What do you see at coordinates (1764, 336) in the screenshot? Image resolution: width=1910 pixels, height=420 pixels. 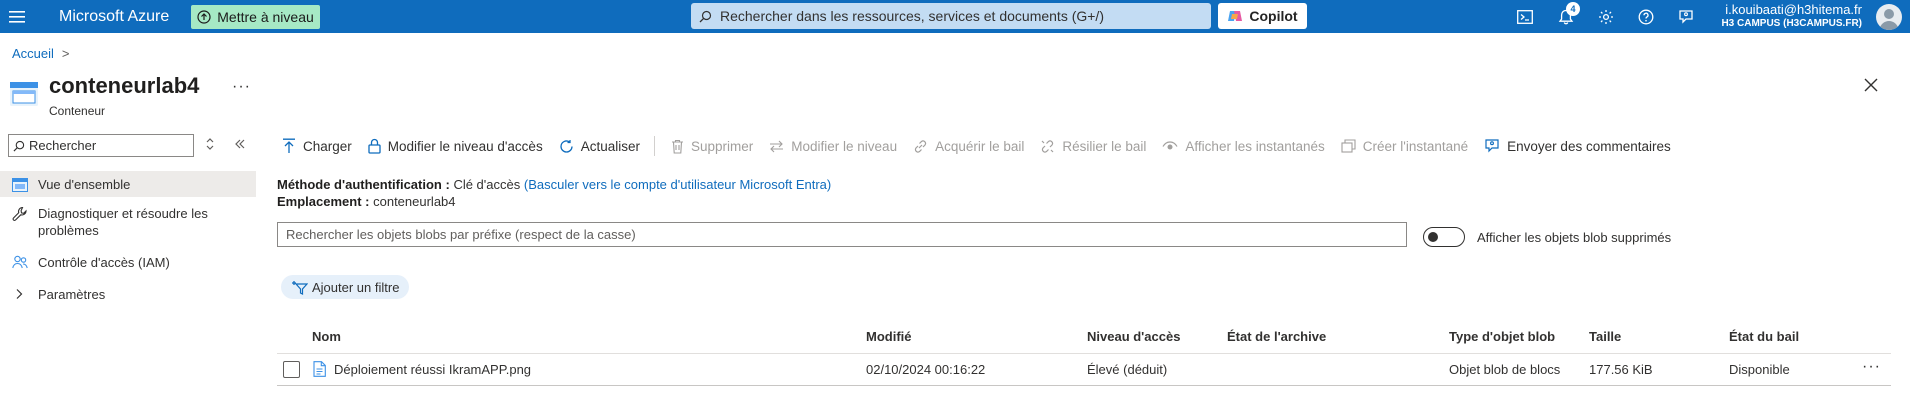 I see `column-header-lease-state: État du bail` at bounding box center [1764, 336].